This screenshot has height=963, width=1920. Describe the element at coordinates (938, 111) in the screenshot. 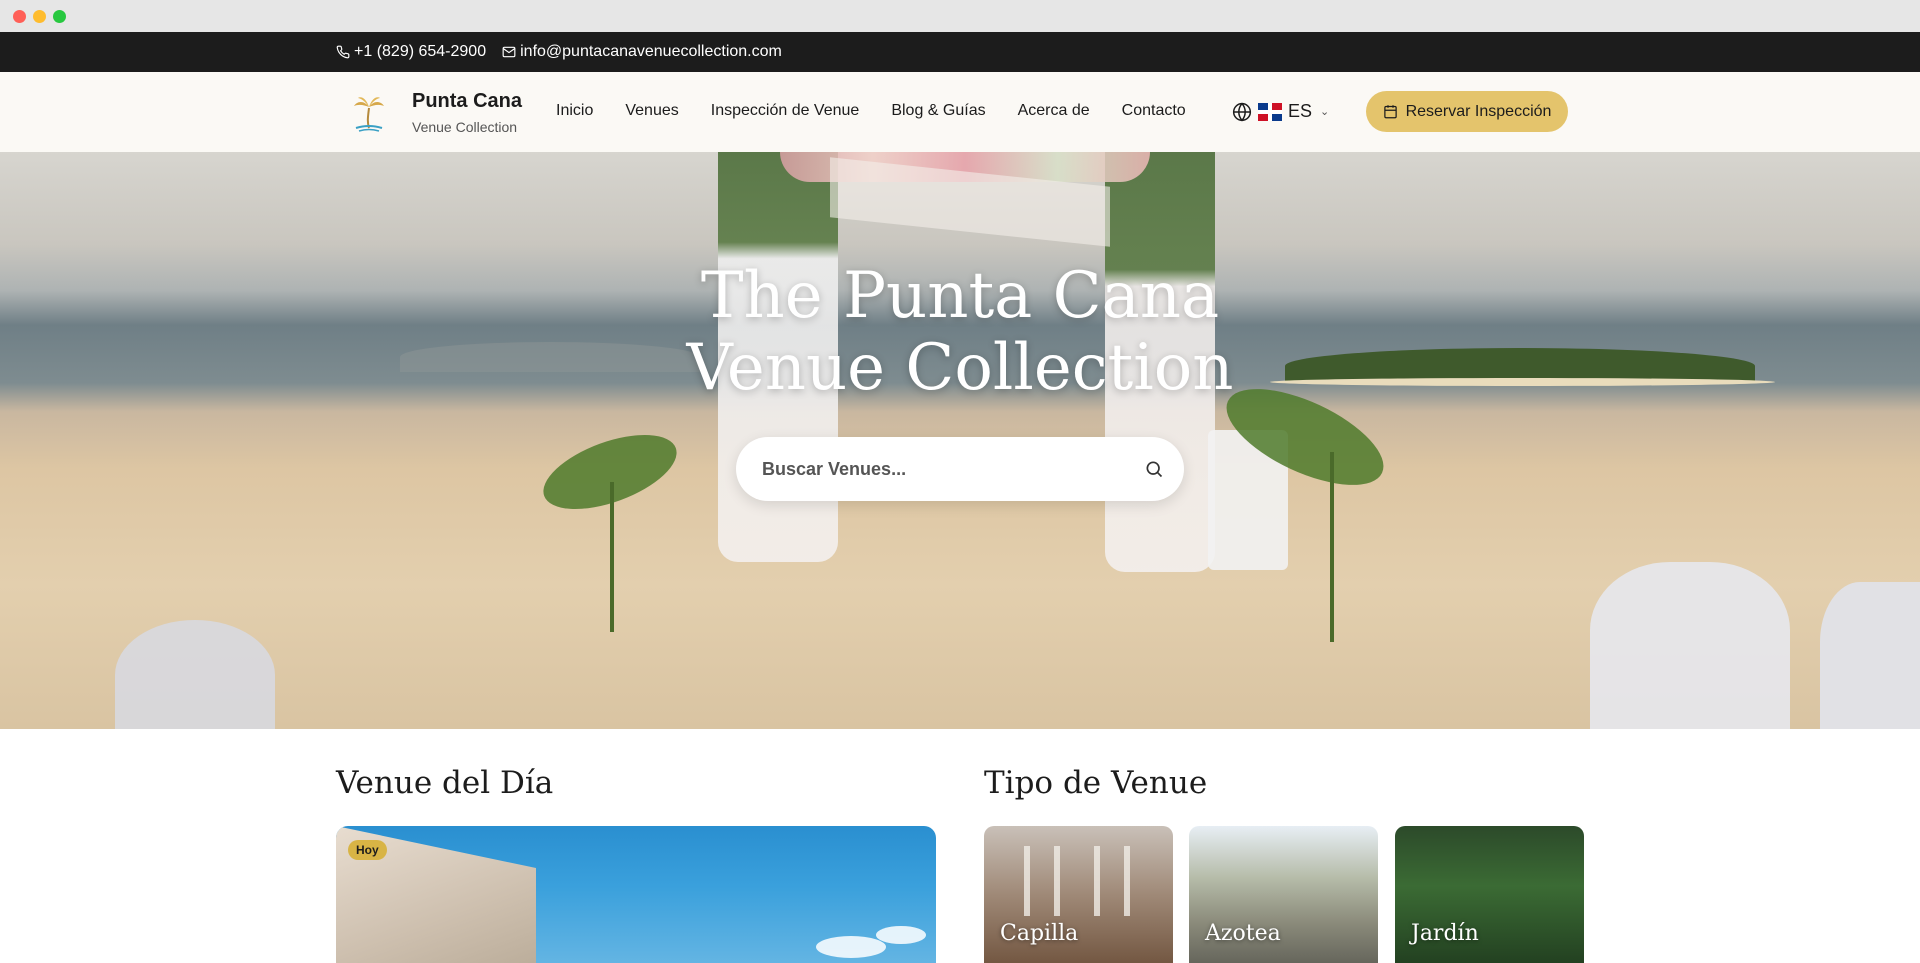

I see `nav-item-blog: Blog & Guías` at that location.